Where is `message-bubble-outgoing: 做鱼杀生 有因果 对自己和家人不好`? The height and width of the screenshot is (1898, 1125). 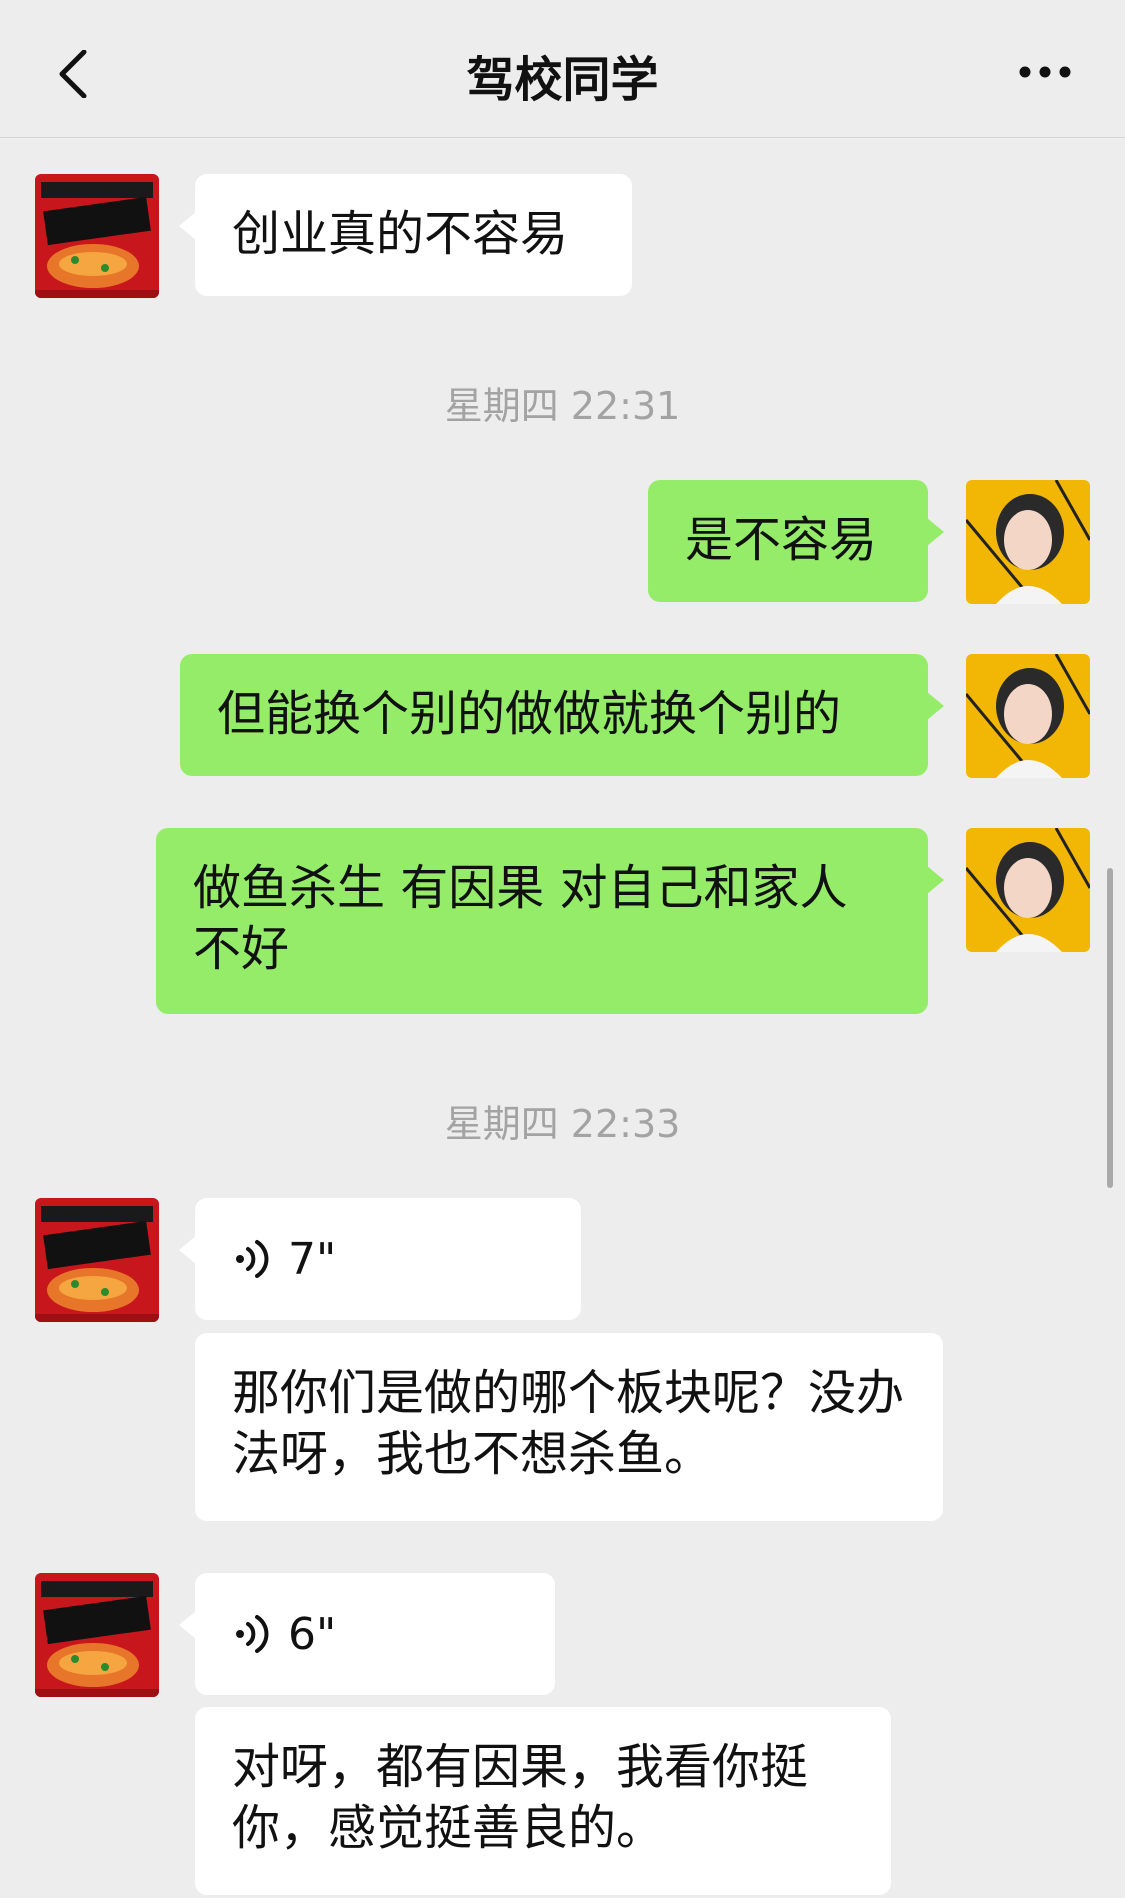
message-bubble-outgoing: 做鱼杀生 有因果 对自己和家人不好 is located at coordinates (550, 921).